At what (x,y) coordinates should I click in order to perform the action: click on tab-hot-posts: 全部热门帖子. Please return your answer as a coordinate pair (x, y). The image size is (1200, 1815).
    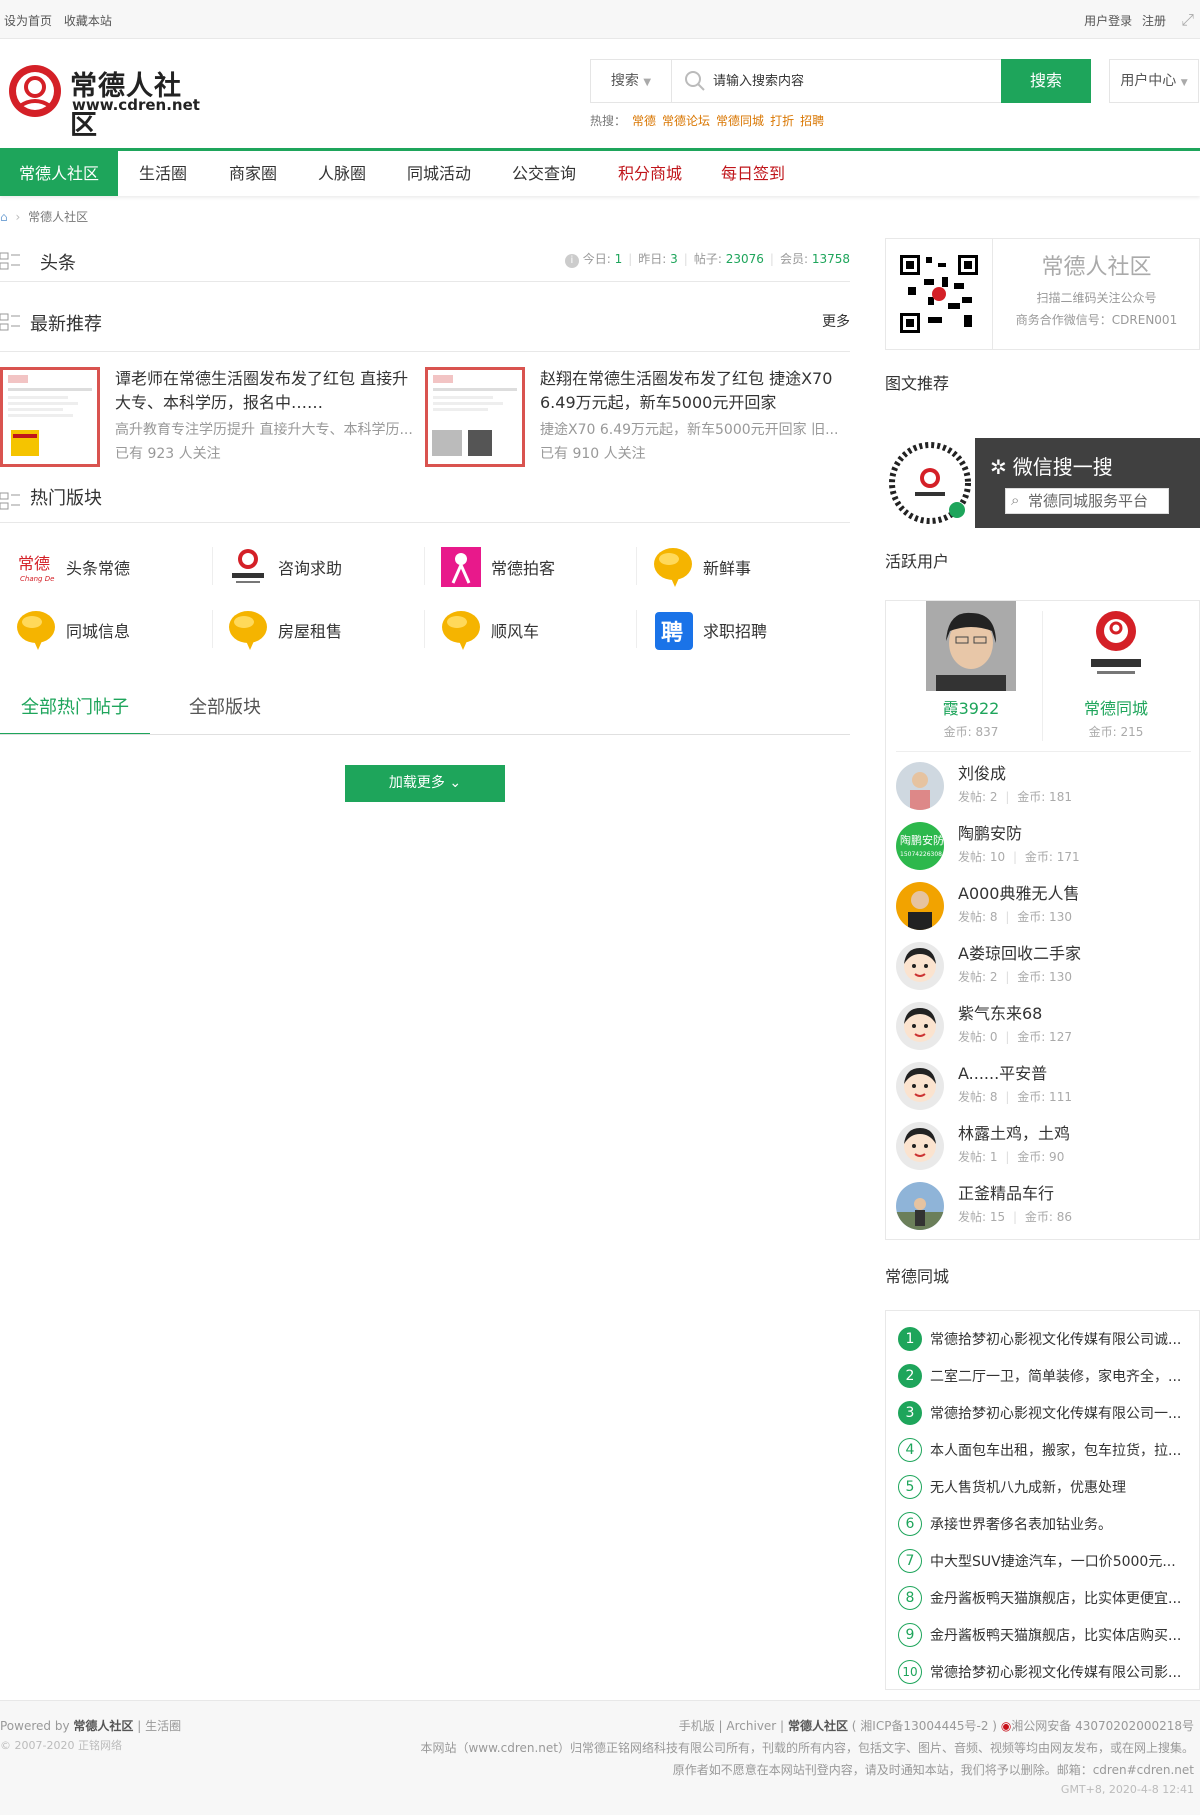
    Looking at the image, I should click on (75, 712).